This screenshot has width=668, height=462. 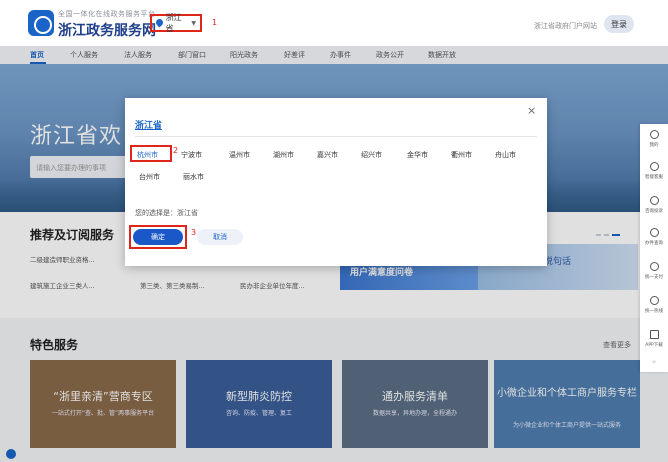 What do you see at coordinates (654, 300) in the screenshot?
I see `phone-icon` at bounding box center [654, 300].